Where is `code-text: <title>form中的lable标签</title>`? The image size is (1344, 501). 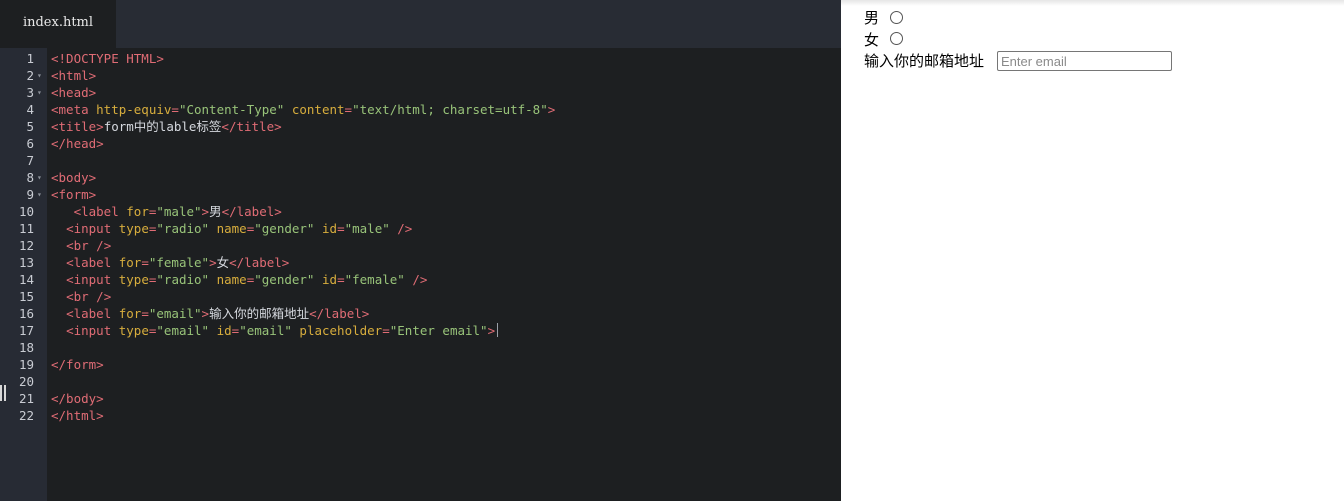
code-text: <title>form中的lable标签</title> is located at coordinates (166, 126).